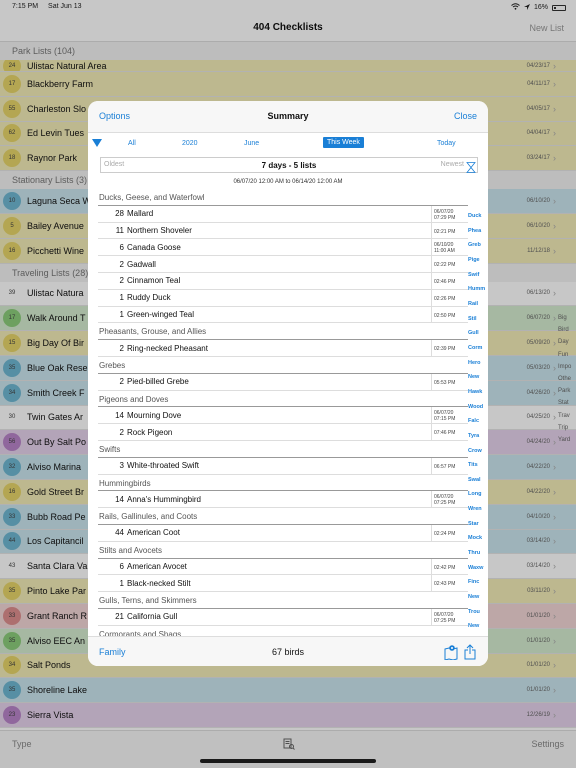  What do you see at coordinates (153, 533) in the screenshot?
I see `species-name: American Coot` at bounding box center [153, 533].